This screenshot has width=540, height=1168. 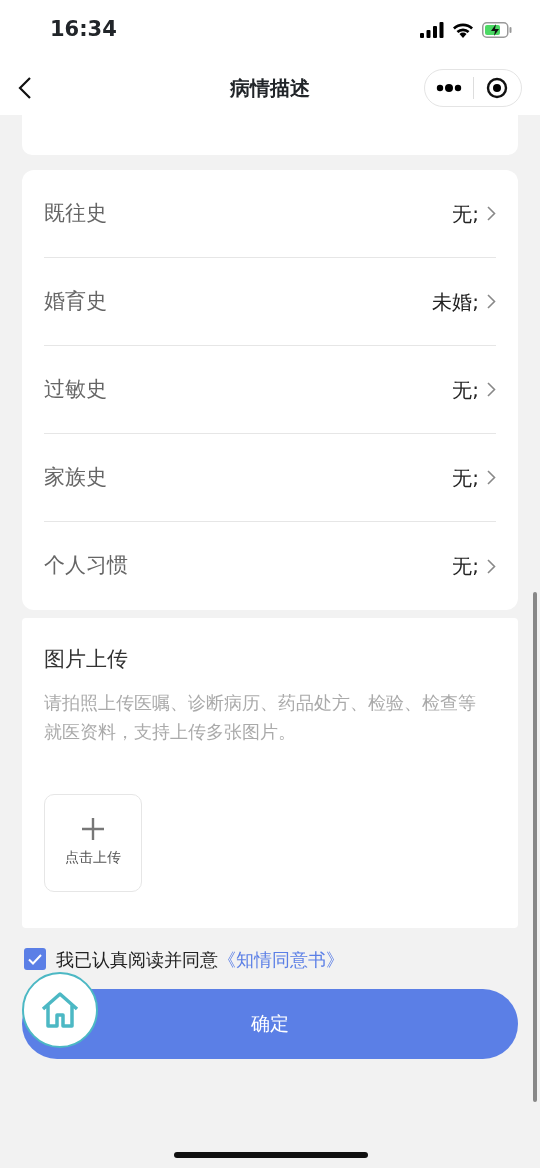 What do you see at coordinates (497, 87) in the screenshot?
I see `target-icon` at bounding box center [497, 87].